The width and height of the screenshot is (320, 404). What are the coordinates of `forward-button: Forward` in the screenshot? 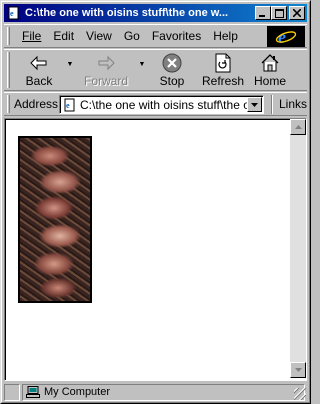 It's located at (106, 70).